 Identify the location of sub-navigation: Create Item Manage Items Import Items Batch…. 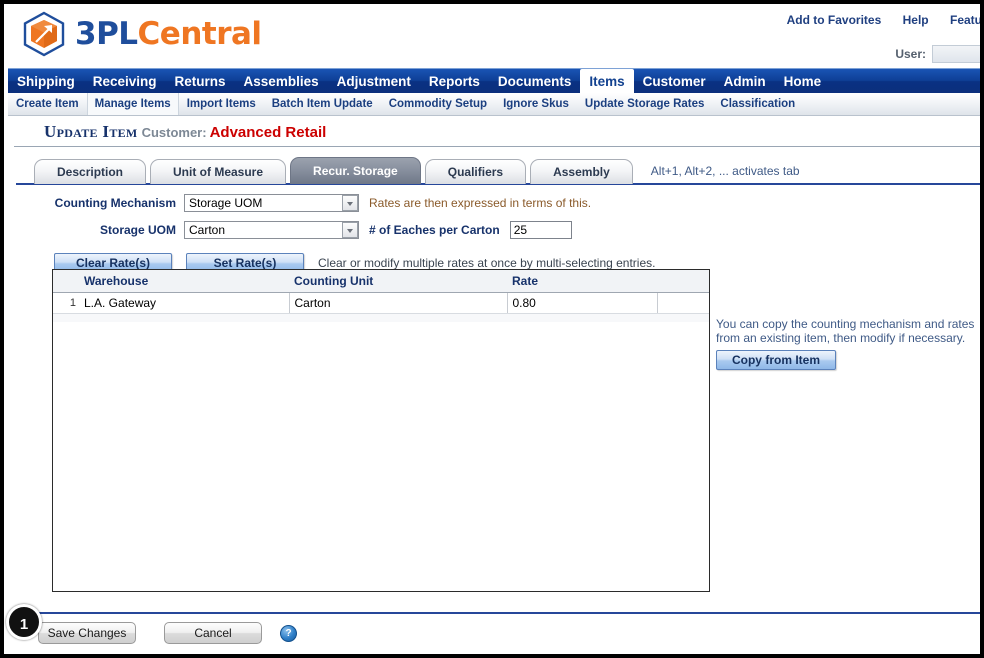
(494, 104).